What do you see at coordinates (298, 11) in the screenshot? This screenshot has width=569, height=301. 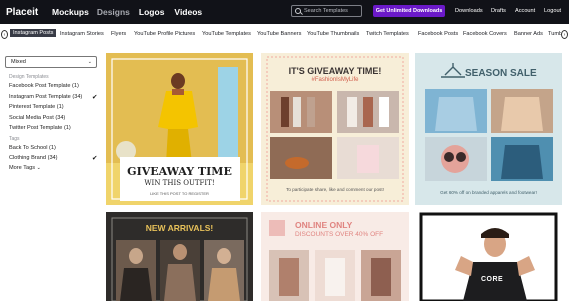 I see `search-icon` at bounding box center [298, 11].